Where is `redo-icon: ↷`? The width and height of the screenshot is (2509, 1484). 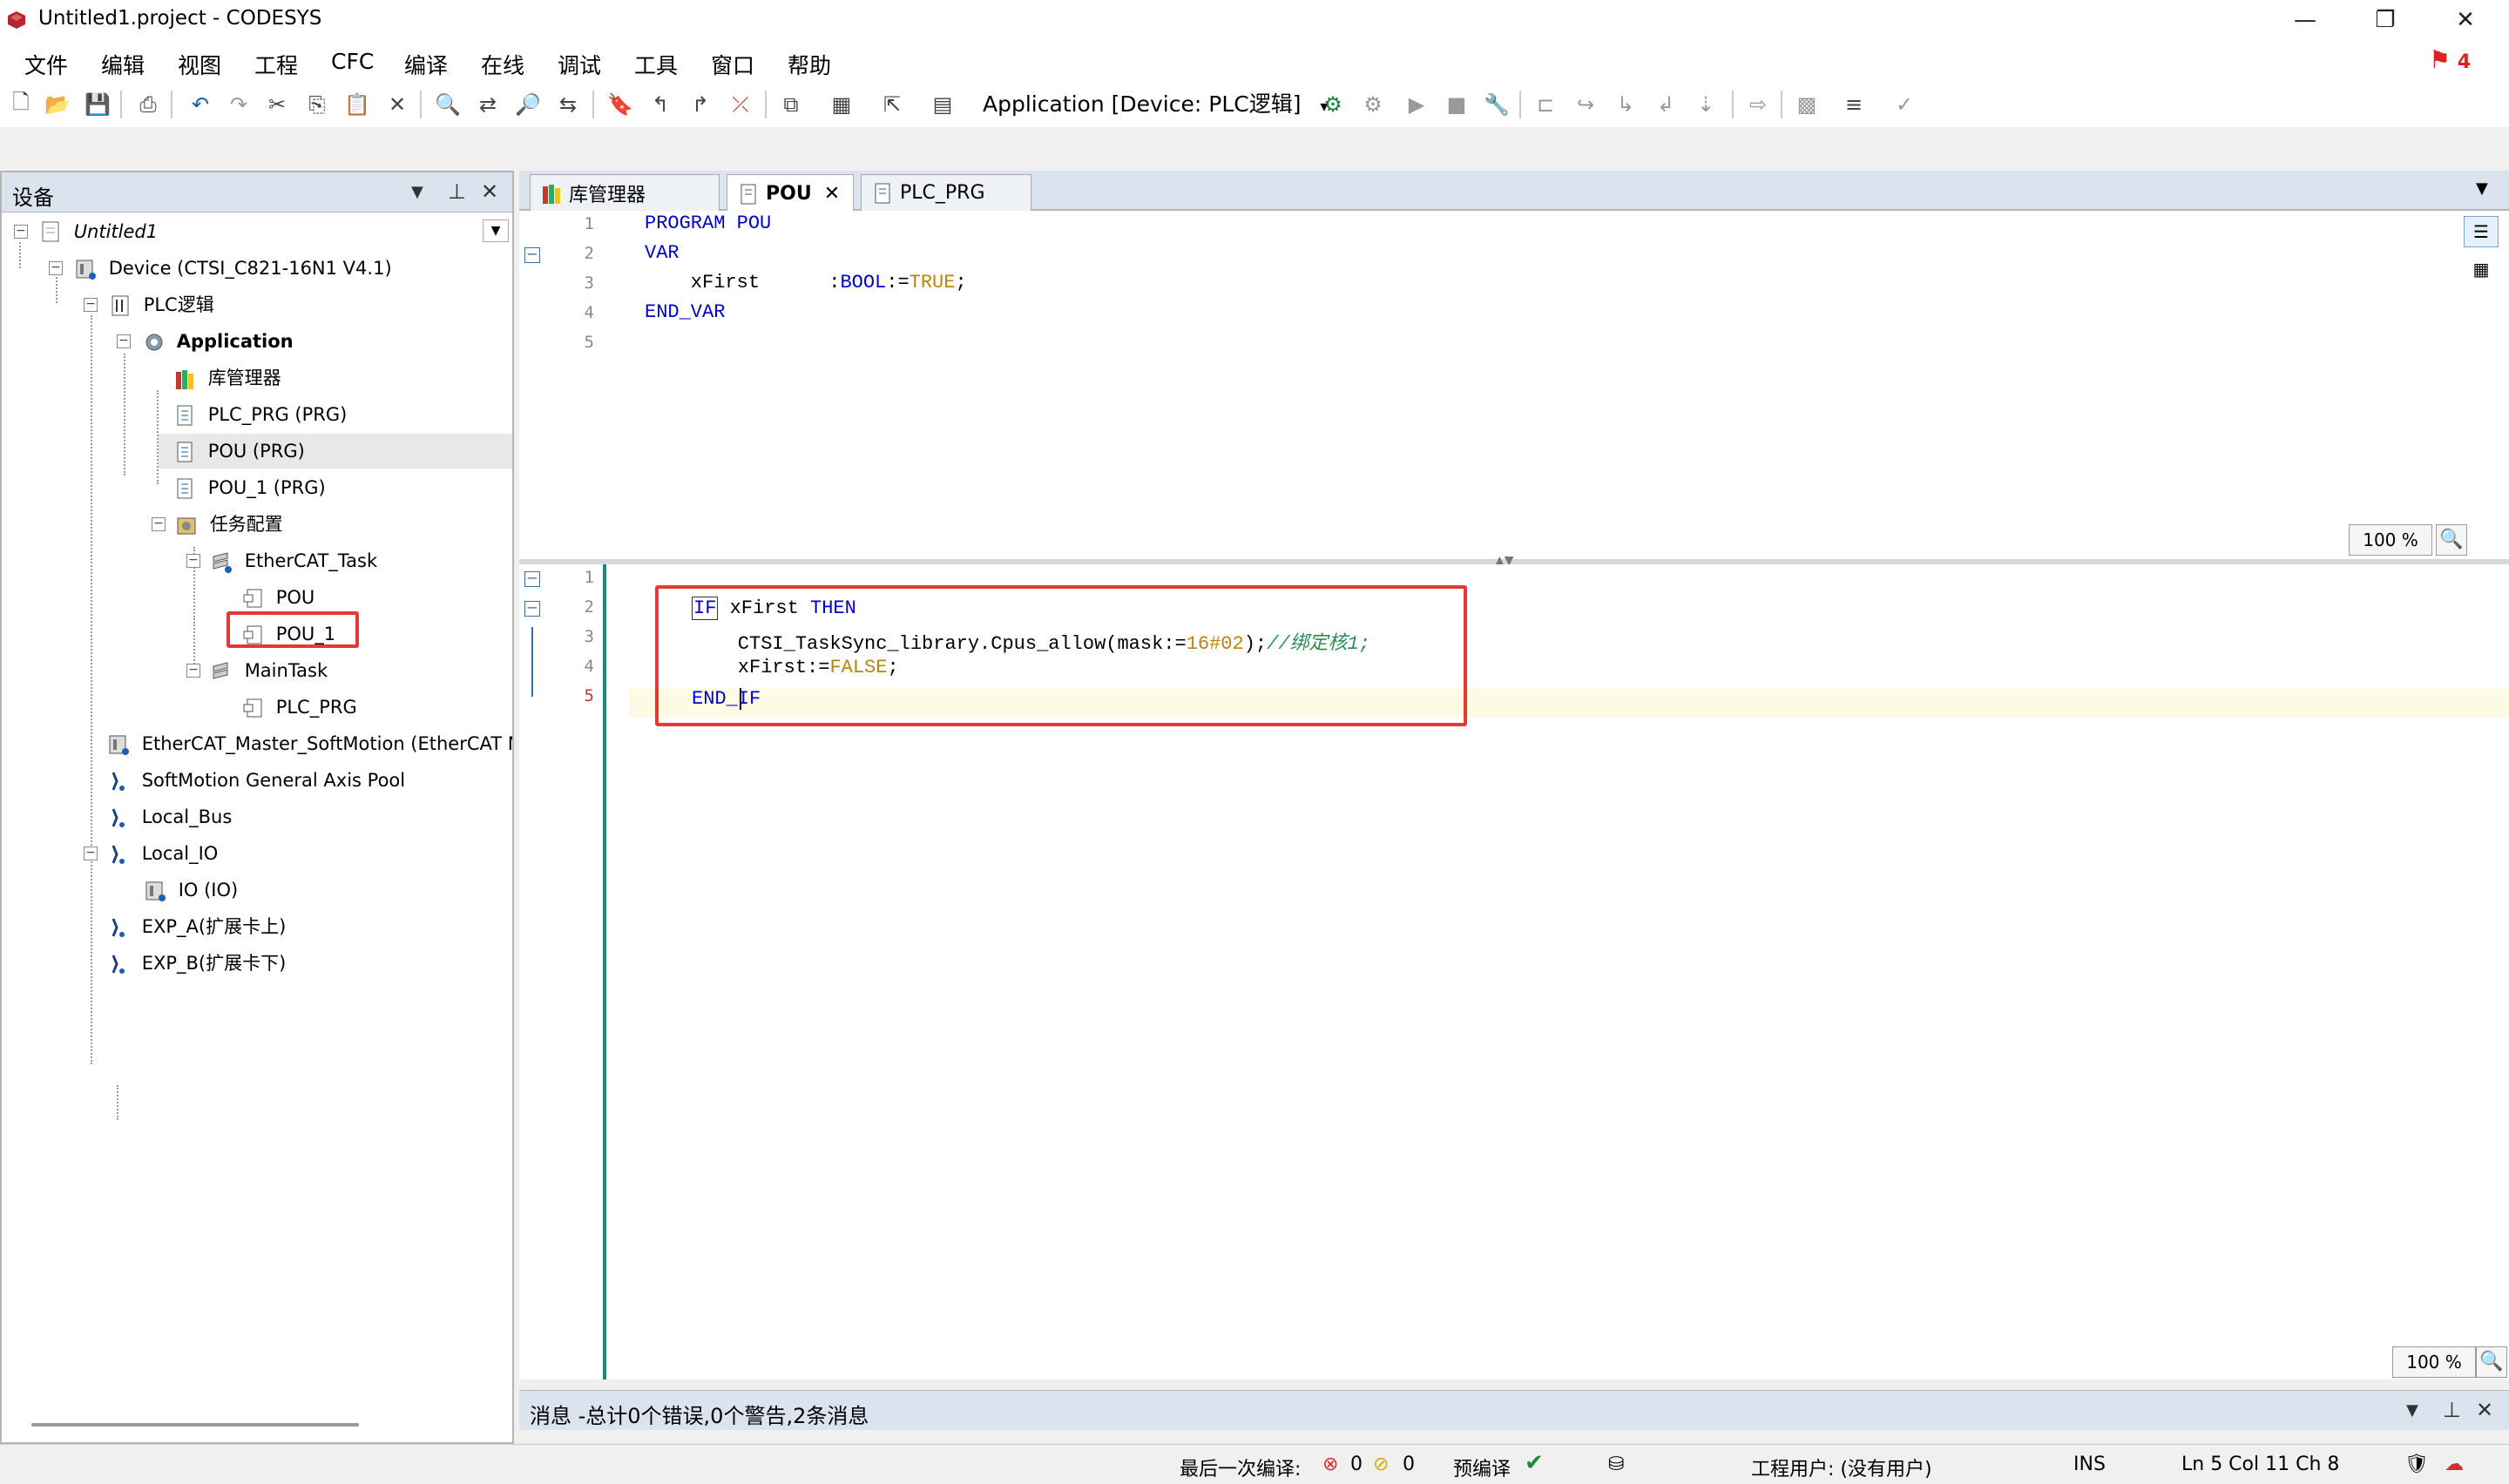 redo-icon: ↷ is located at coordinates (238, 104).